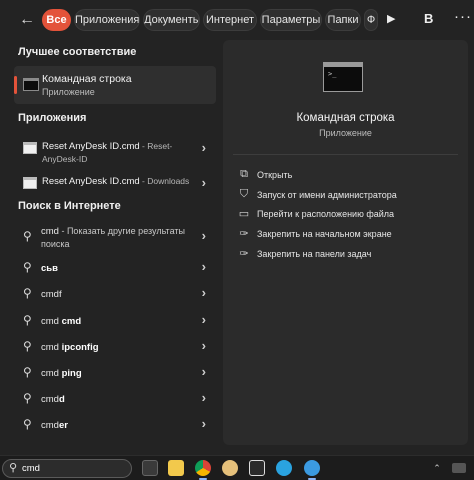 This screenshot has height=480, width=474. Describe the element at coordinates (107, 20) in the screenshot. I see `filter-chip-apps: Приложения` at that location.